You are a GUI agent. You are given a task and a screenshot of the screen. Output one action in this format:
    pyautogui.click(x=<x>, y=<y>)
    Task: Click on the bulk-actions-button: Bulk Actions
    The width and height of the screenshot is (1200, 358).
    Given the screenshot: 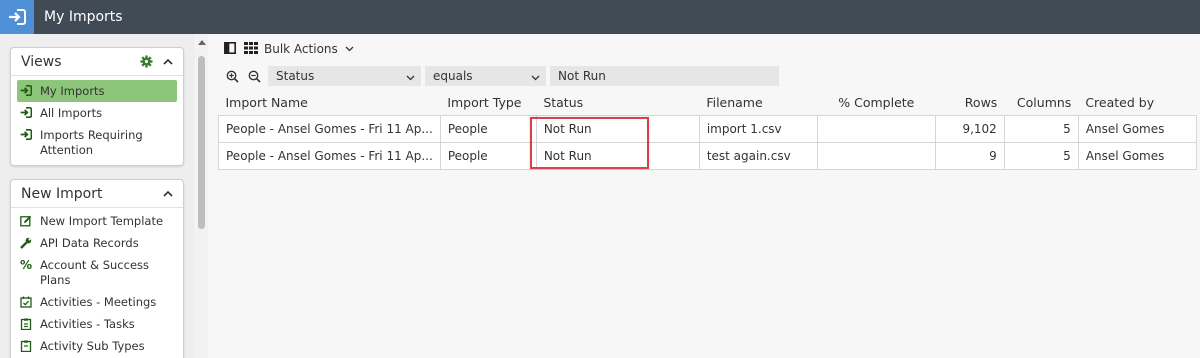 What is the action you would take?
    pyautogui.click(x=299, y=49)
    